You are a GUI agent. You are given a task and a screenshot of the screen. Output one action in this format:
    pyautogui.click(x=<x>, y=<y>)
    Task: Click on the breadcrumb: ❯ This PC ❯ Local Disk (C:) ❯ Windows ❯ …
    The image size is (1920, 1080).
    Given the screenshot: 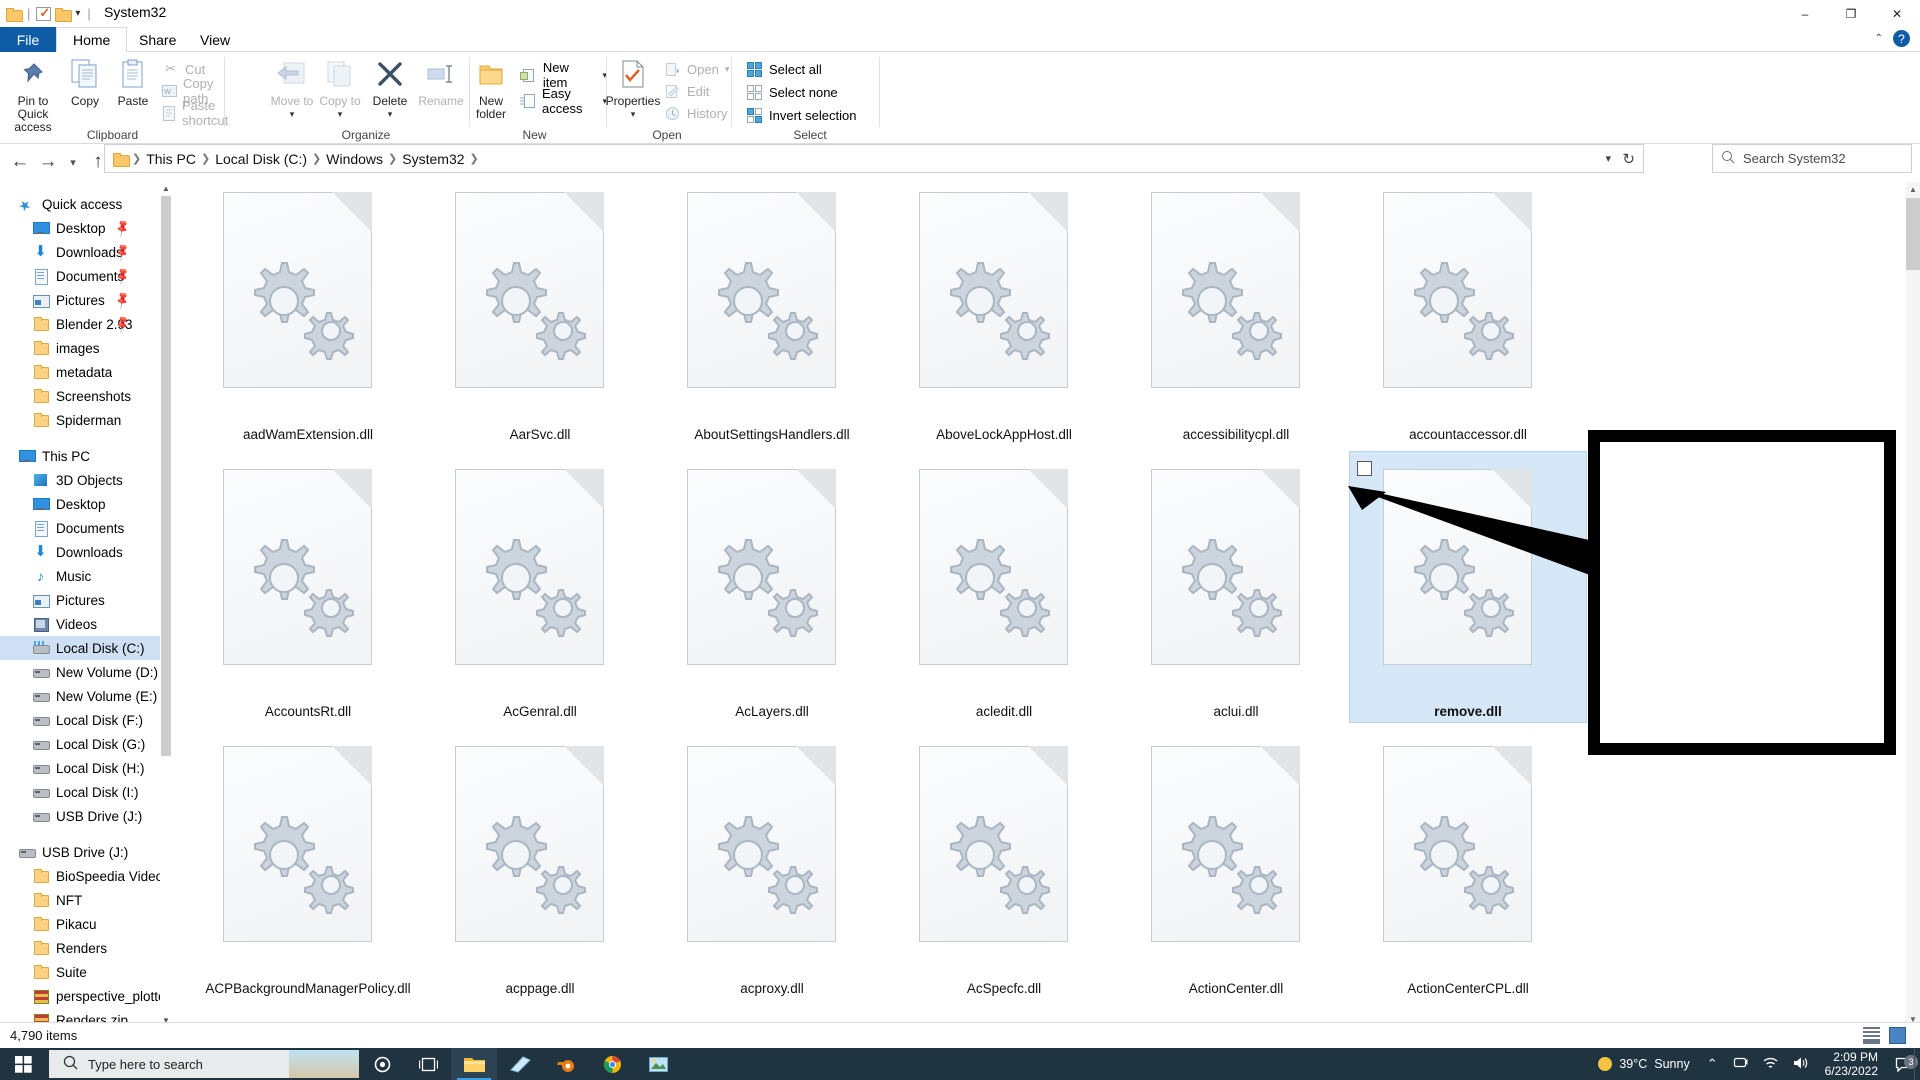 What is the action you would take?
    pyautogui.click(x=874, y=158)
    